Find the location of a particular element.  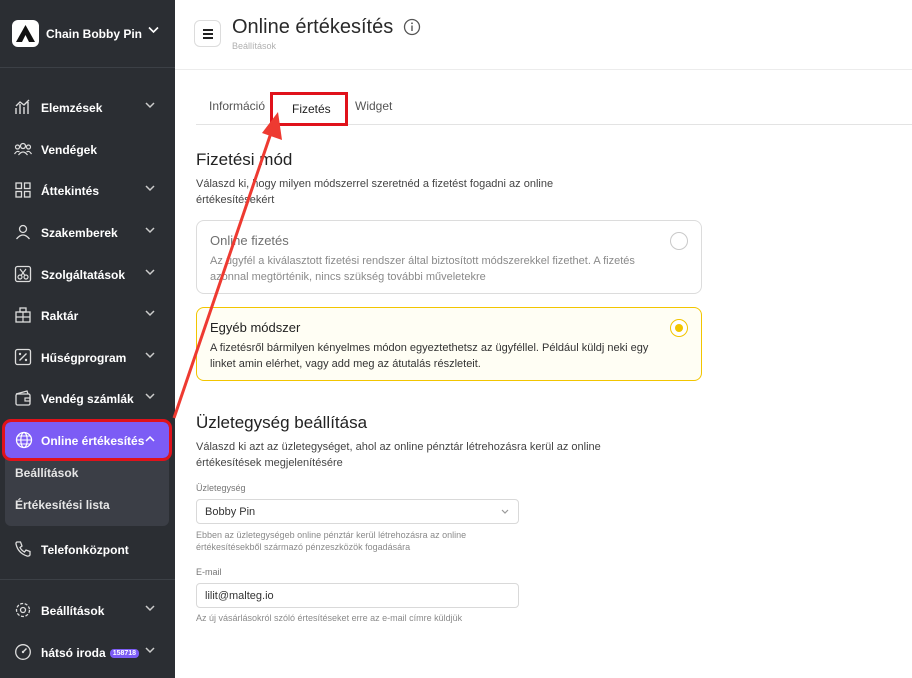

sidebar-item-szakemberek: Szakemberek is located at coordinates (87, 232).